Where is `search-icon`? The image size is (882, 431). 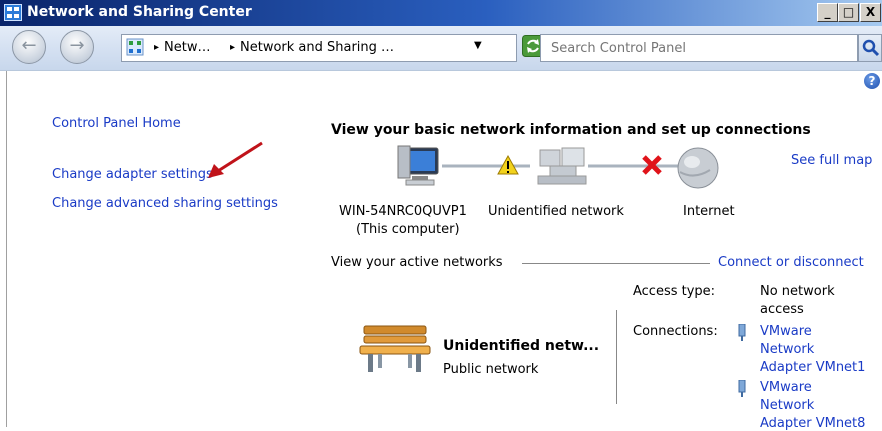 search-icon is located at coordinates (871, 48).